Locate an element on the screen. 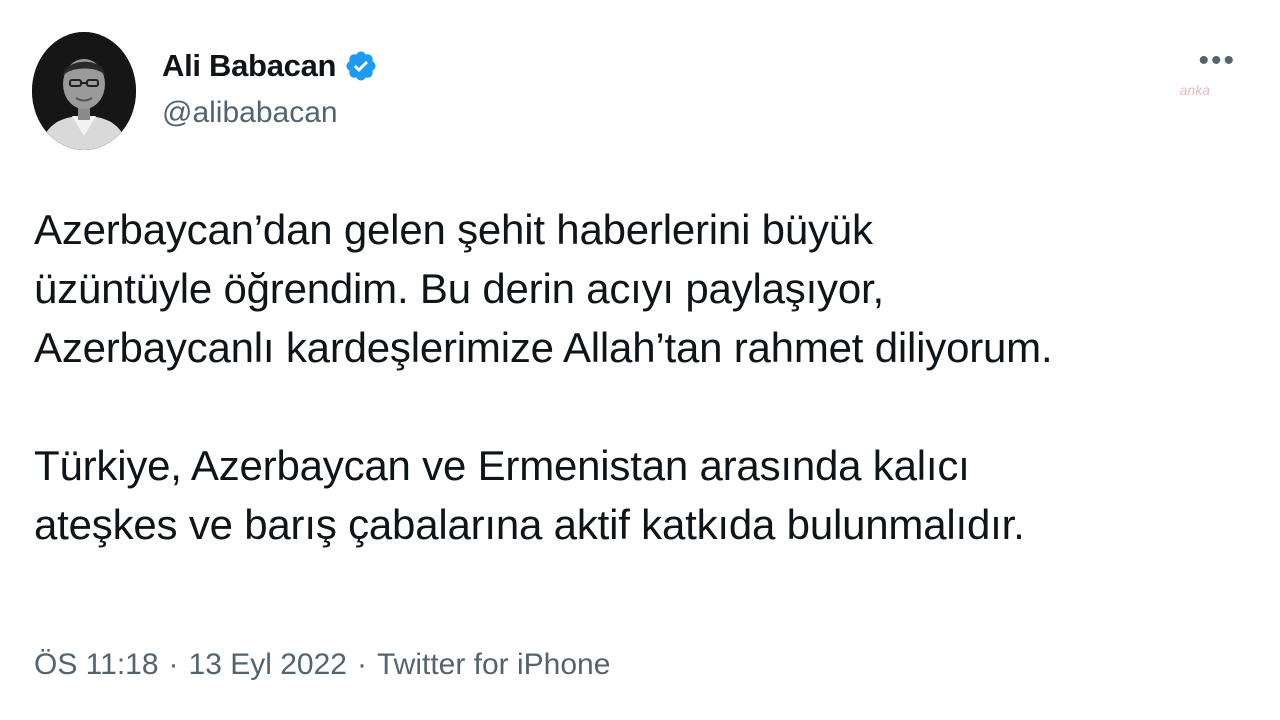 The height and width of the screenshot is (720, 1280). author-name-row: Ali Babacan is located at coordinates (270, 66).